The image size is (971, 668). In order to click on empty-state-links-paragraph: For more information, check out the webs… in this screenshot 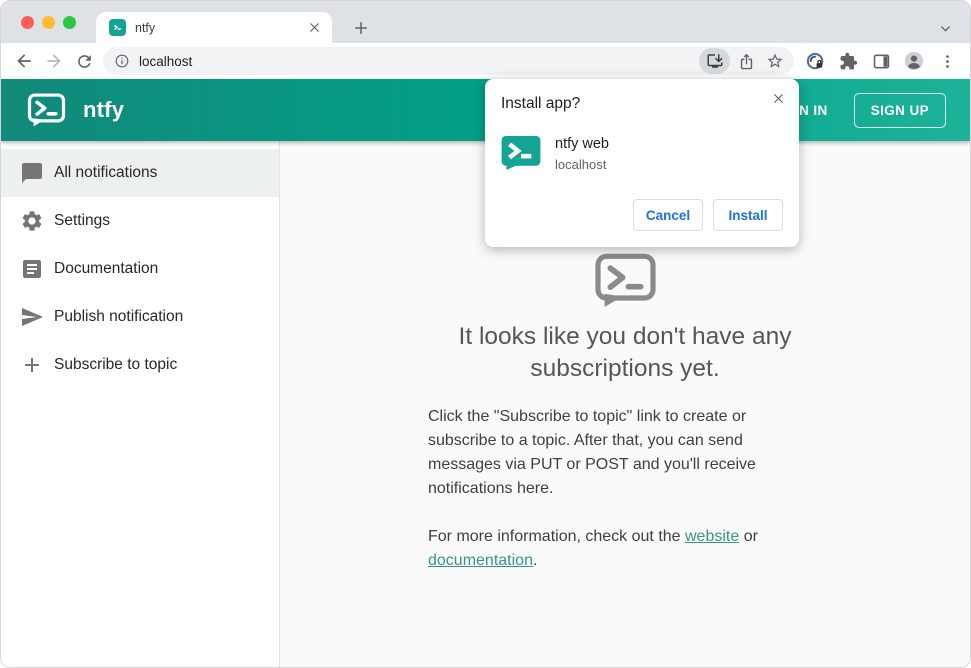, I will do `click(603, 549)`.